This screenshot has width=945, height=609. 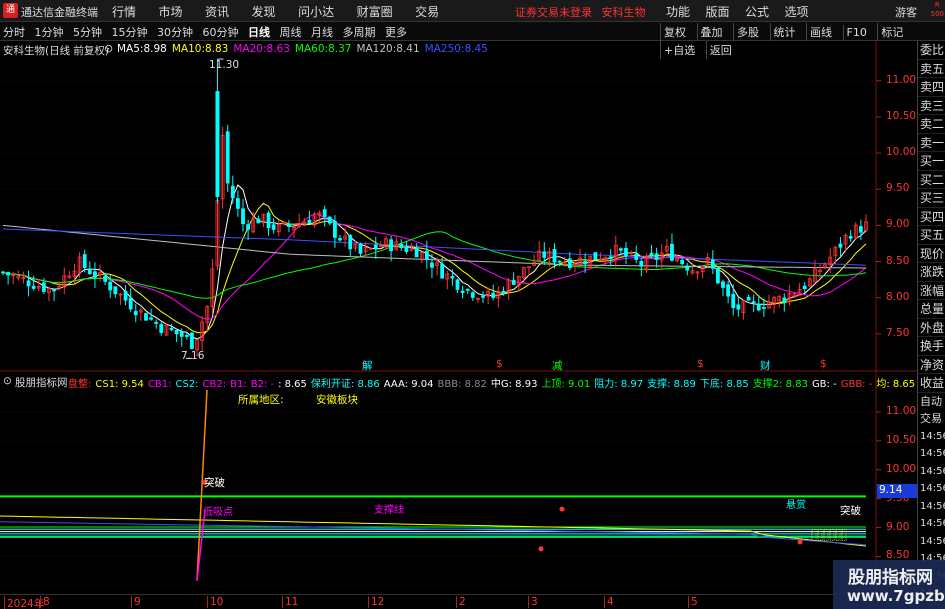 I want to click on indicator-collapse-icon: ⊙, so click(x=7, y=381).